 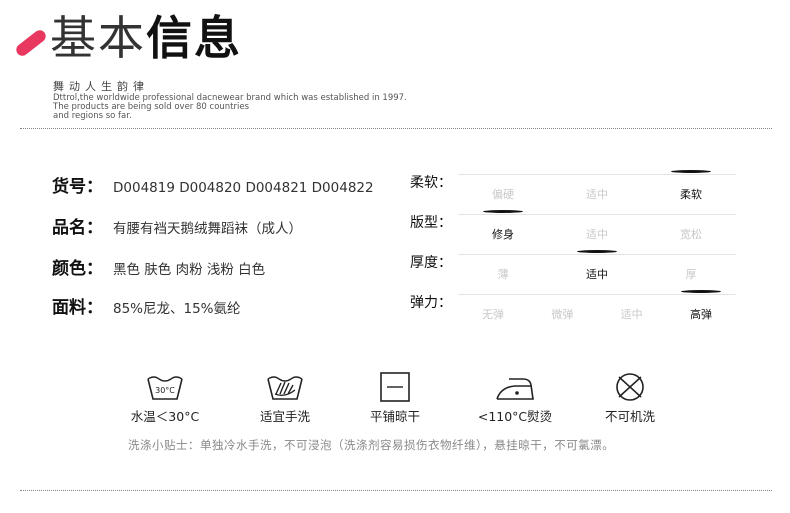 What do you see at coordinates (285, 388) in the screenshot?
I see `hand-wash-icon` at bounding box center [285, 388].